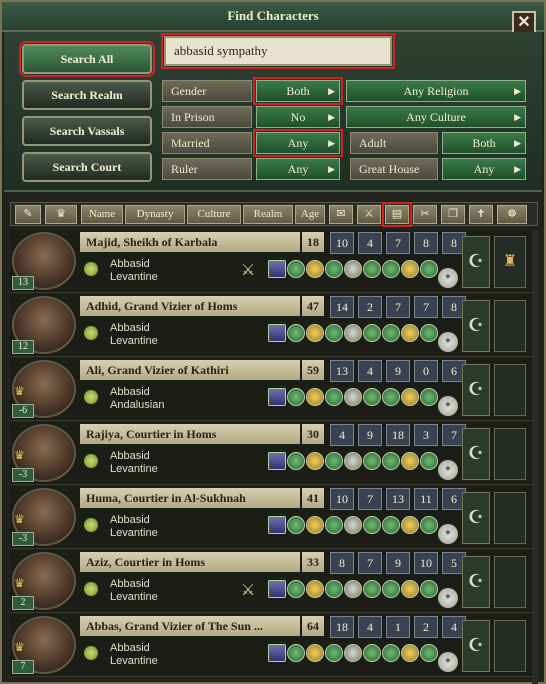 The image size is (546, 684). What do you see at coordinates (298, 91) in the screenshot?
I see `gender-select: Both ▶` at bounding box center [298, 91].